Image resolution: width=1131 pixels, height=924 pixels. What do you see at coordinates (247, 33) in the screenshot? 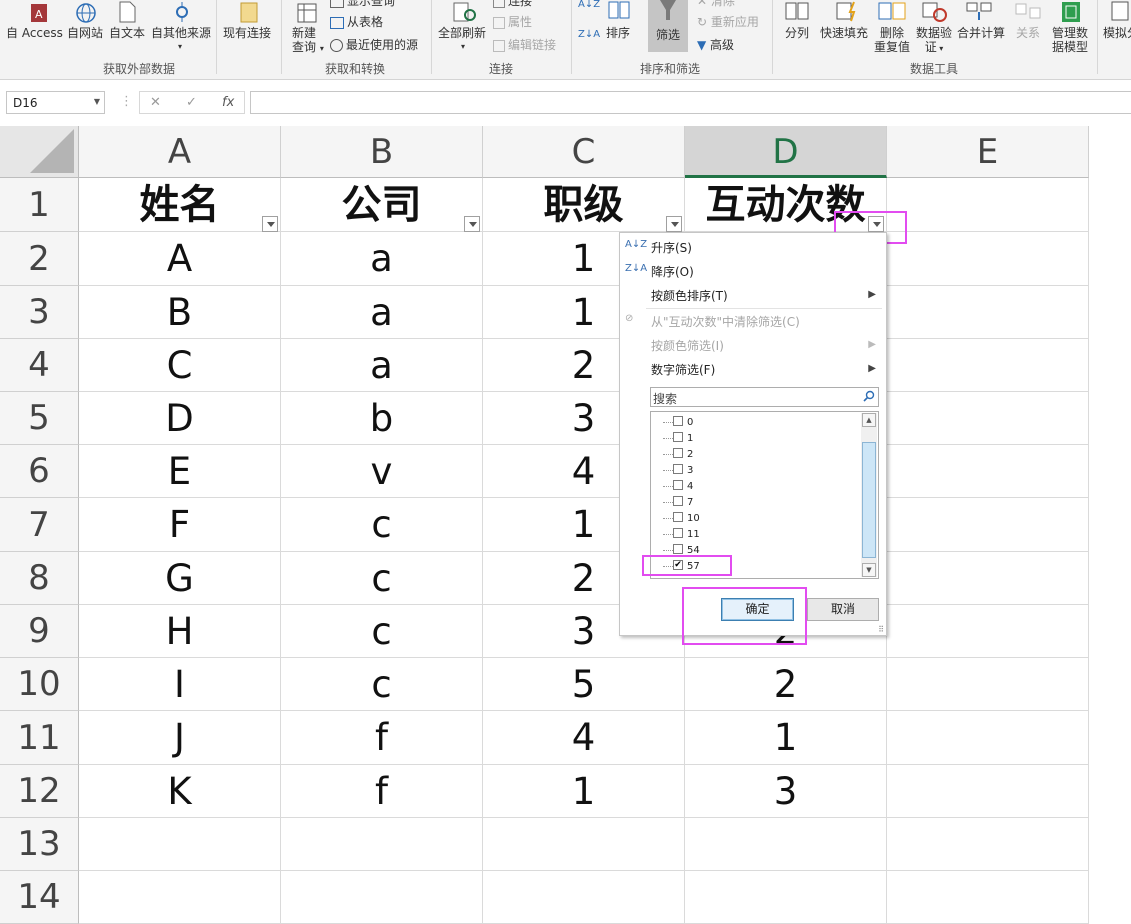
I see `existing-connections-button: 现有连接` at bounding box center [247, 33].